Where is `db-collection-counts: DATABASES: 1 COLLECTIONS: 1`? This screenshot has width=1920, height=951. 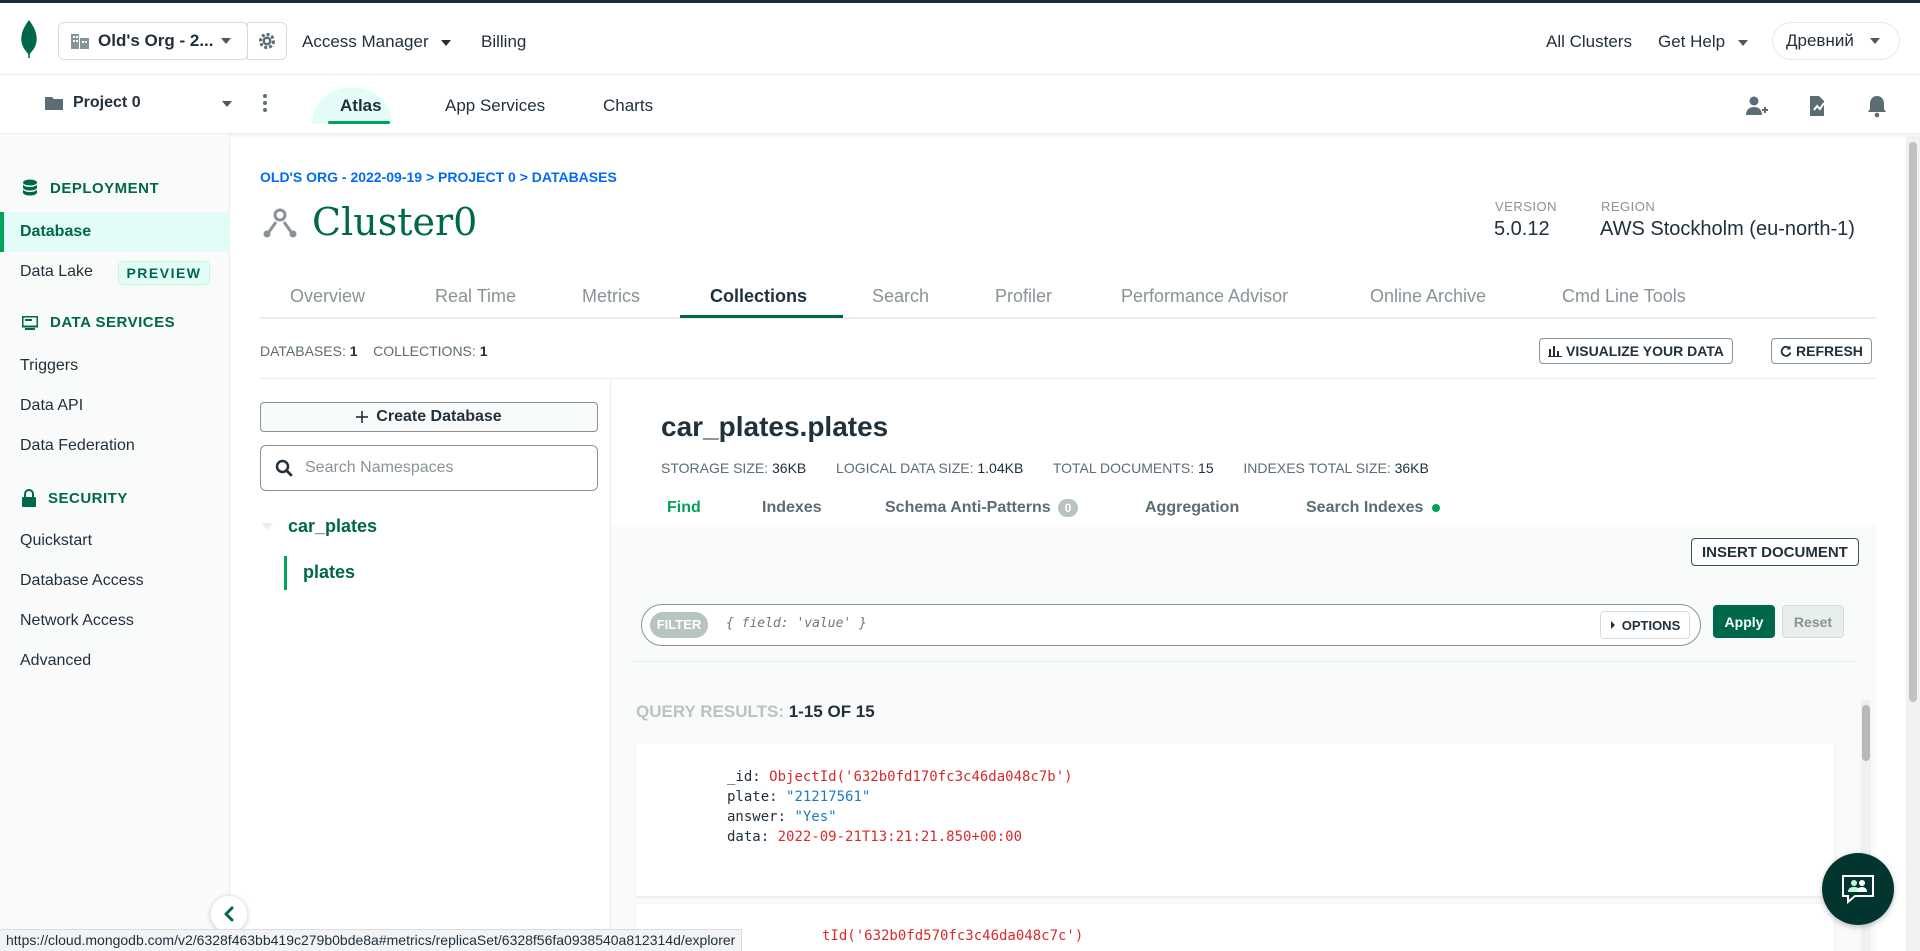
db-collection-counts: DATABASES: 1 COLLECTIONS: 1 is located at coordinates (373, 351).